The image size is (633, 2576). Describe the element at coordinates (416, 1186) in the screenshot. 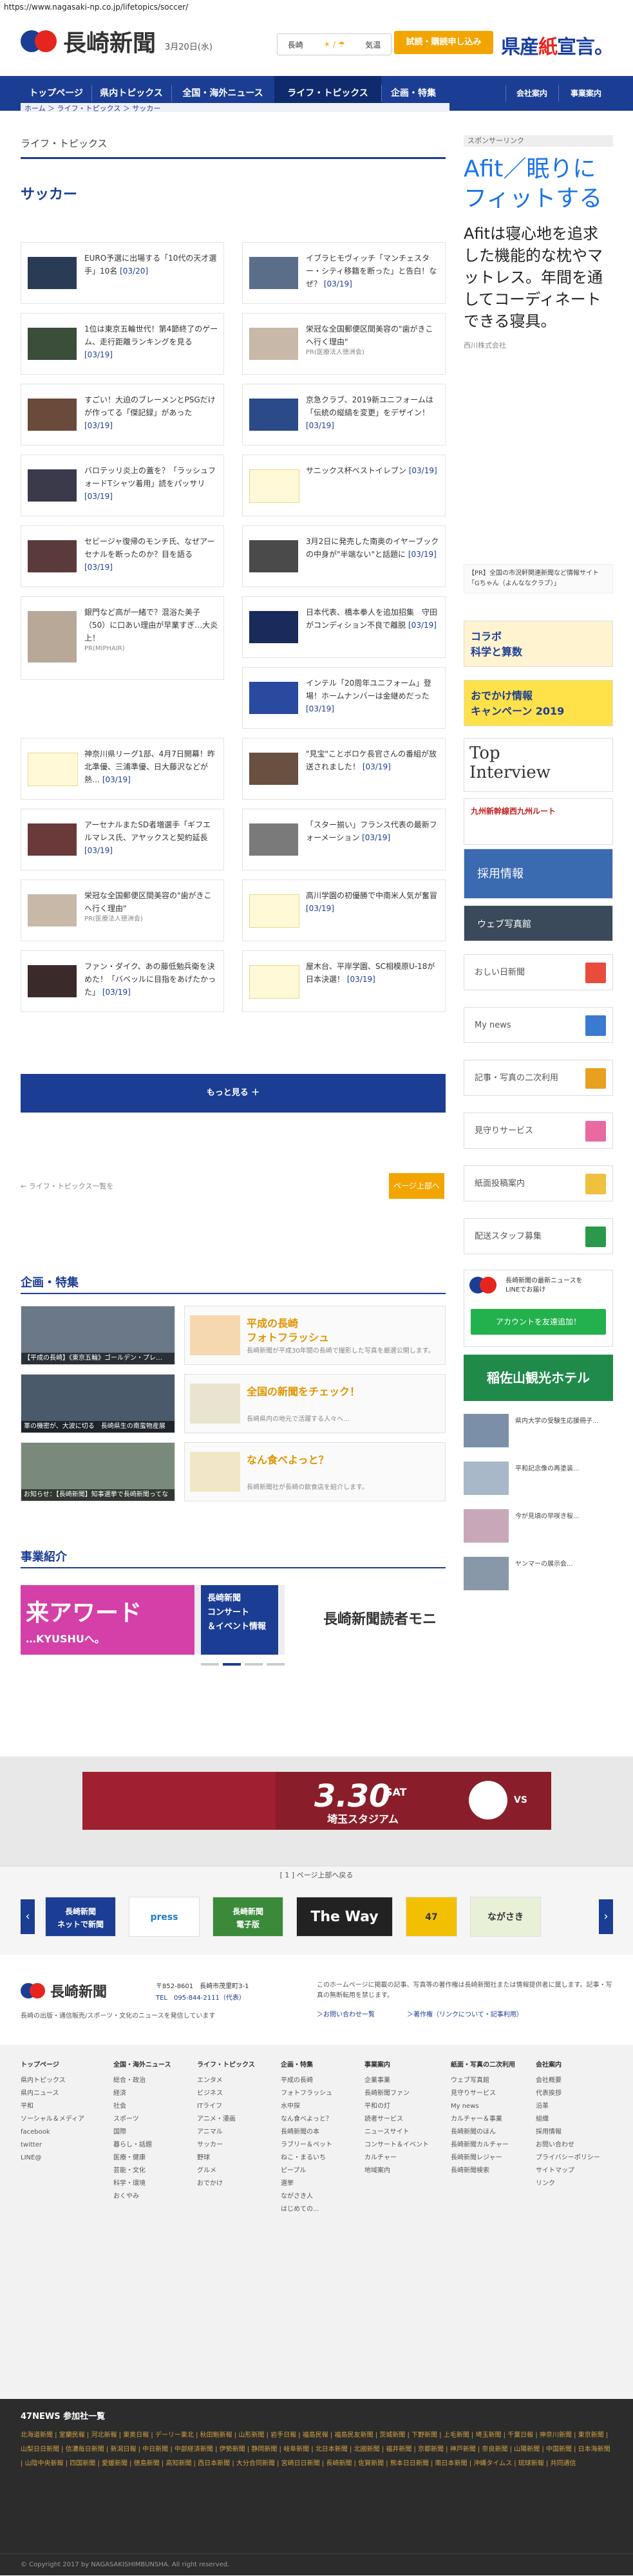

I see `page-top-button: ページ上部へ` at that location.